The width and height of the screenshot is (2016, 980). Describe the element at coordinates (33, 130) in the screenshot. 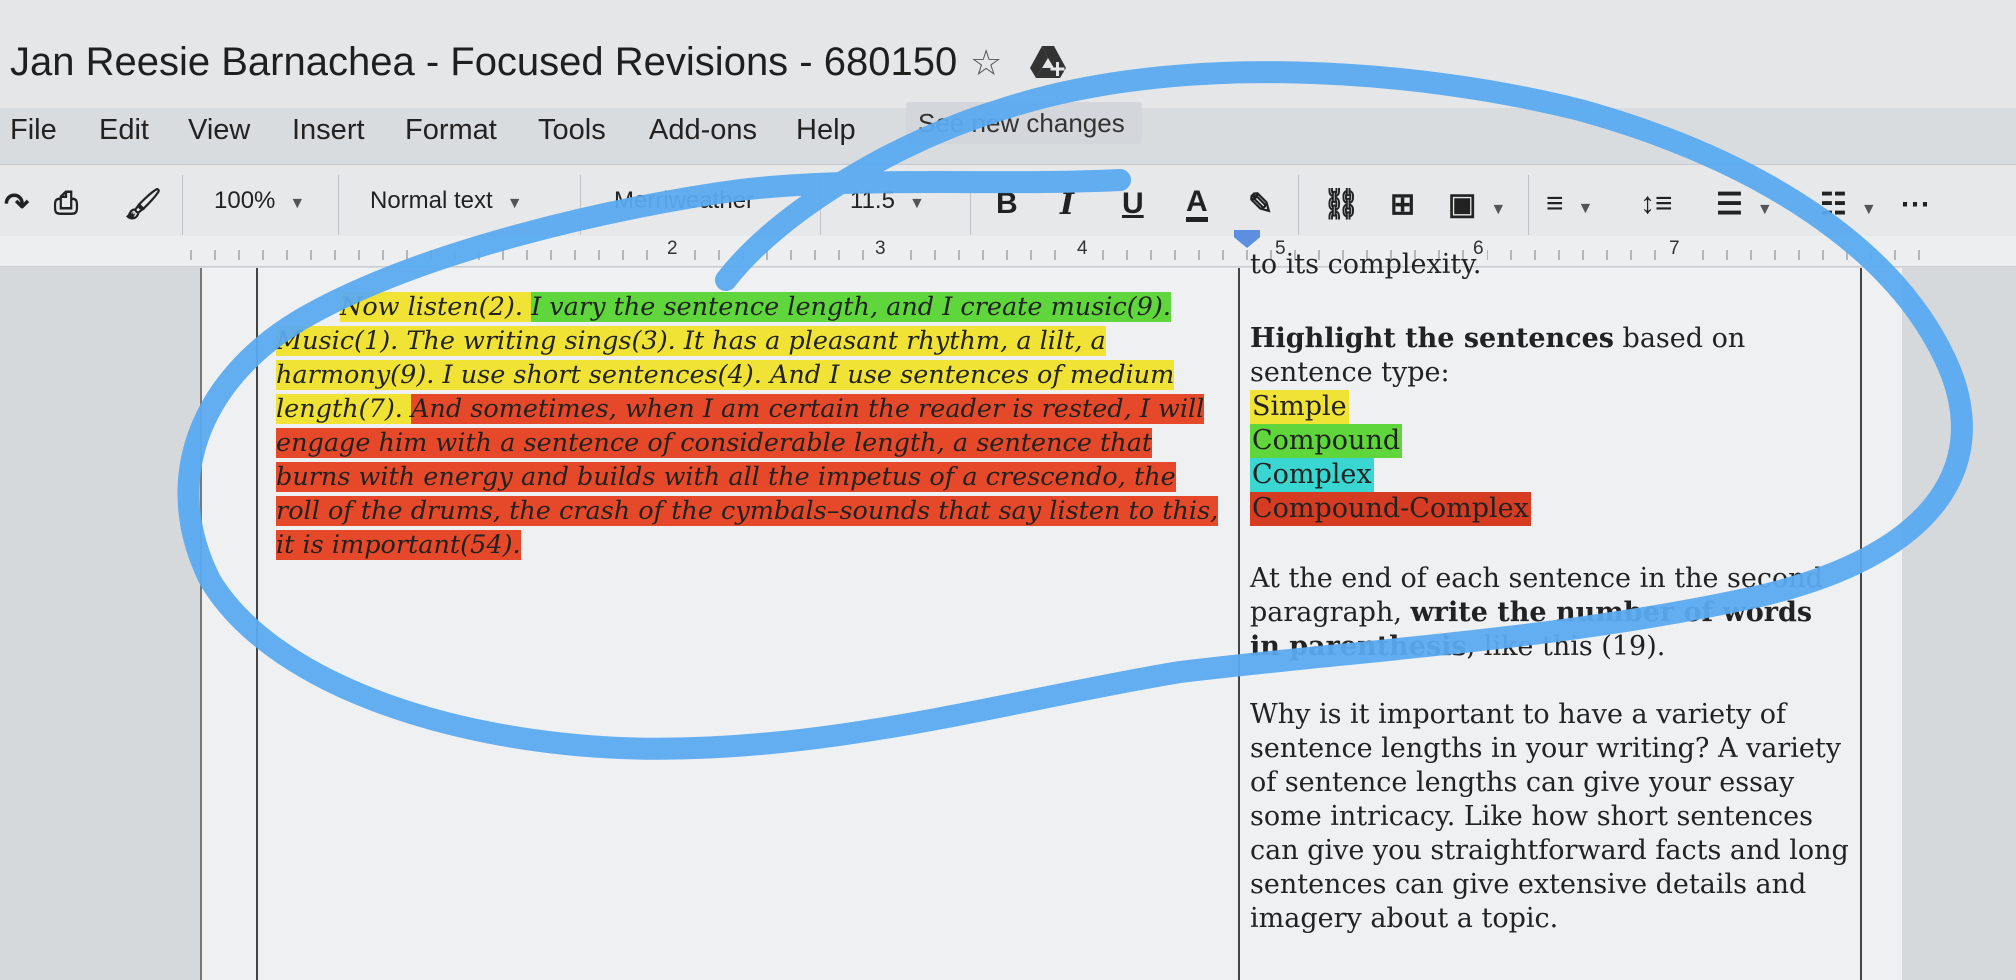

I see `menu-file: File` at that location.